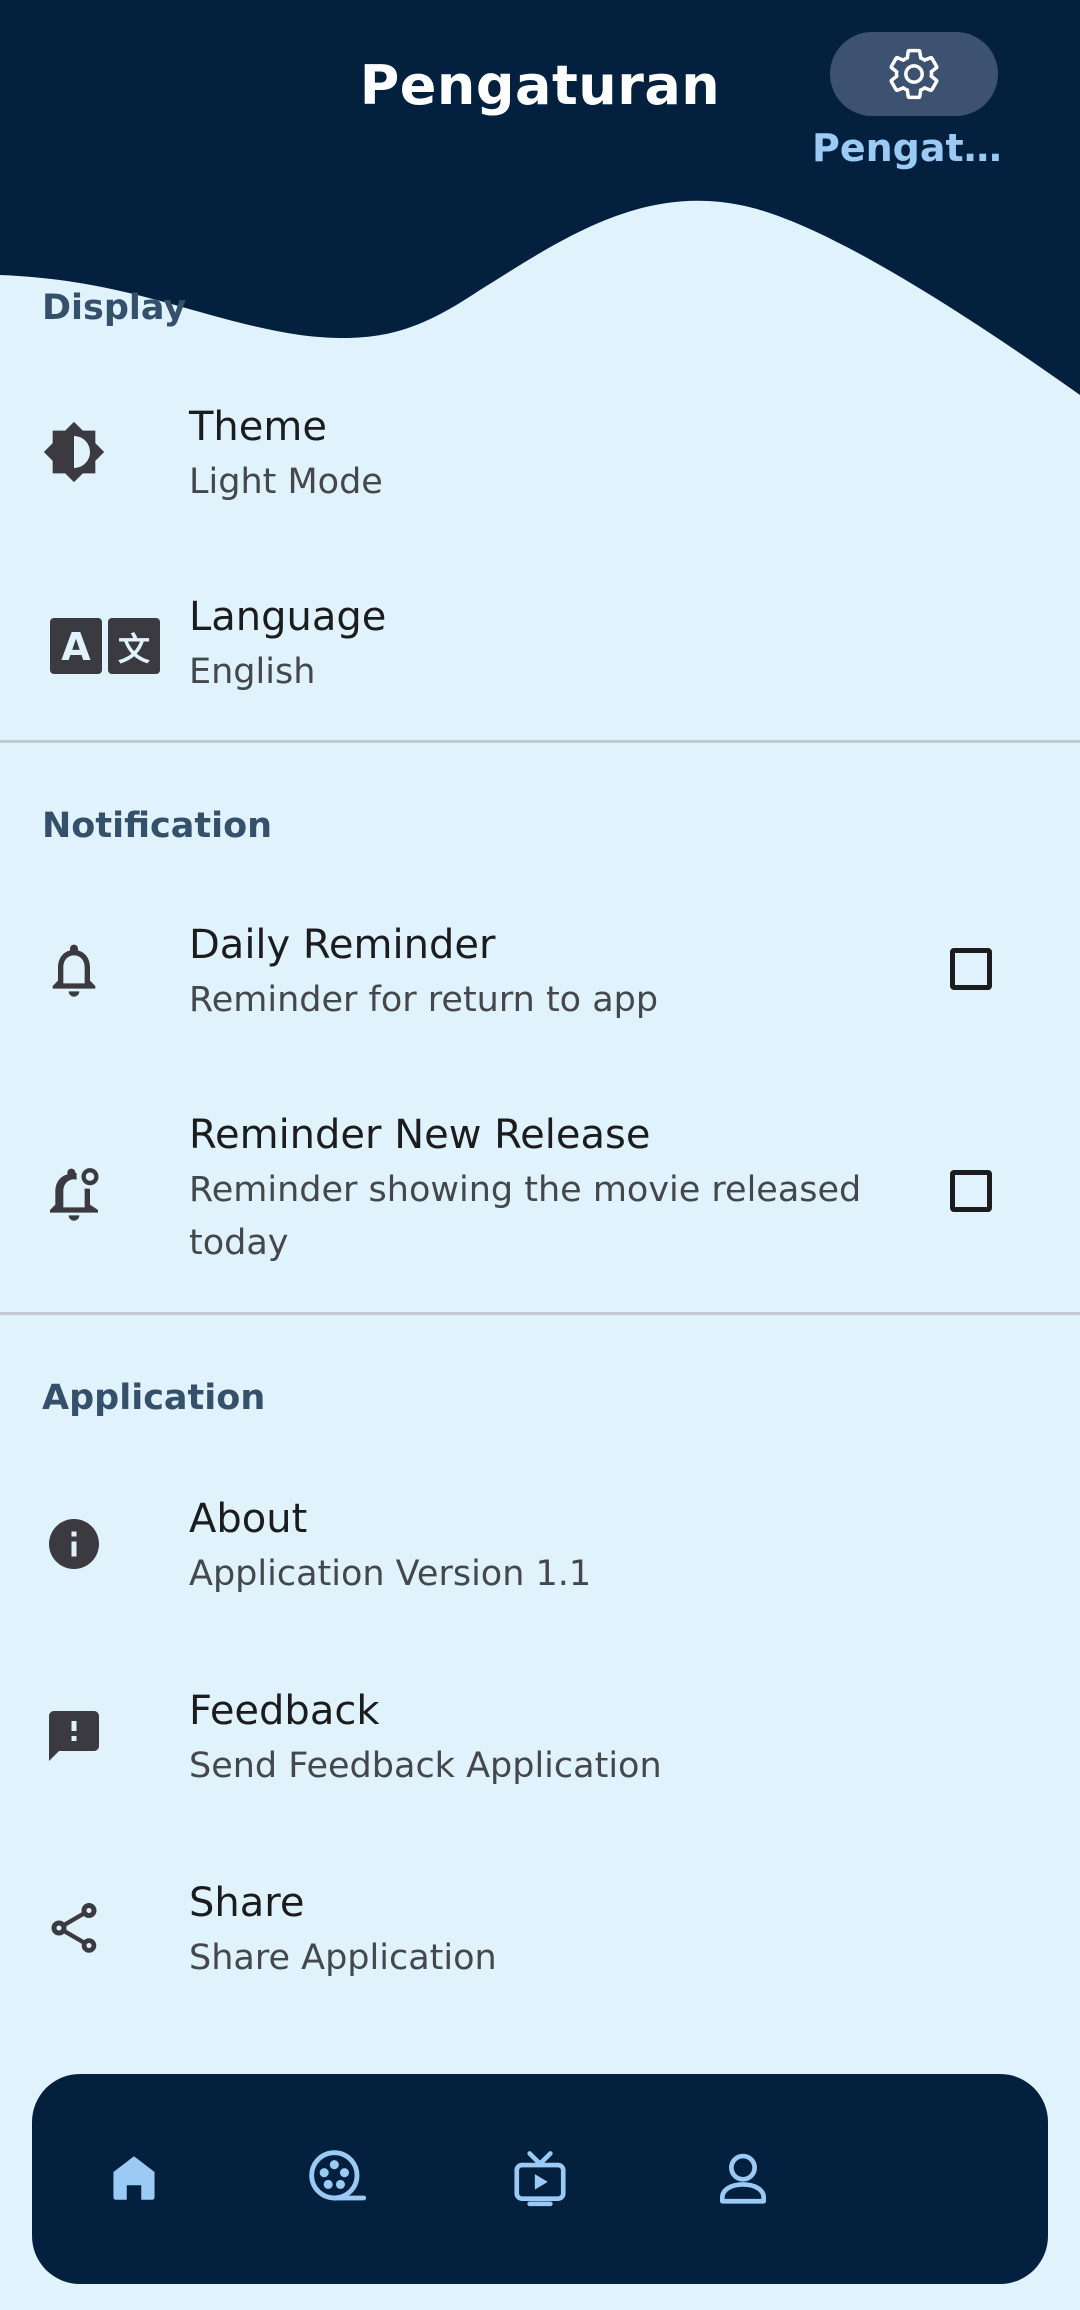 The image size is (1080, 2310). I want to click on gear-icon, so click(914, 74).